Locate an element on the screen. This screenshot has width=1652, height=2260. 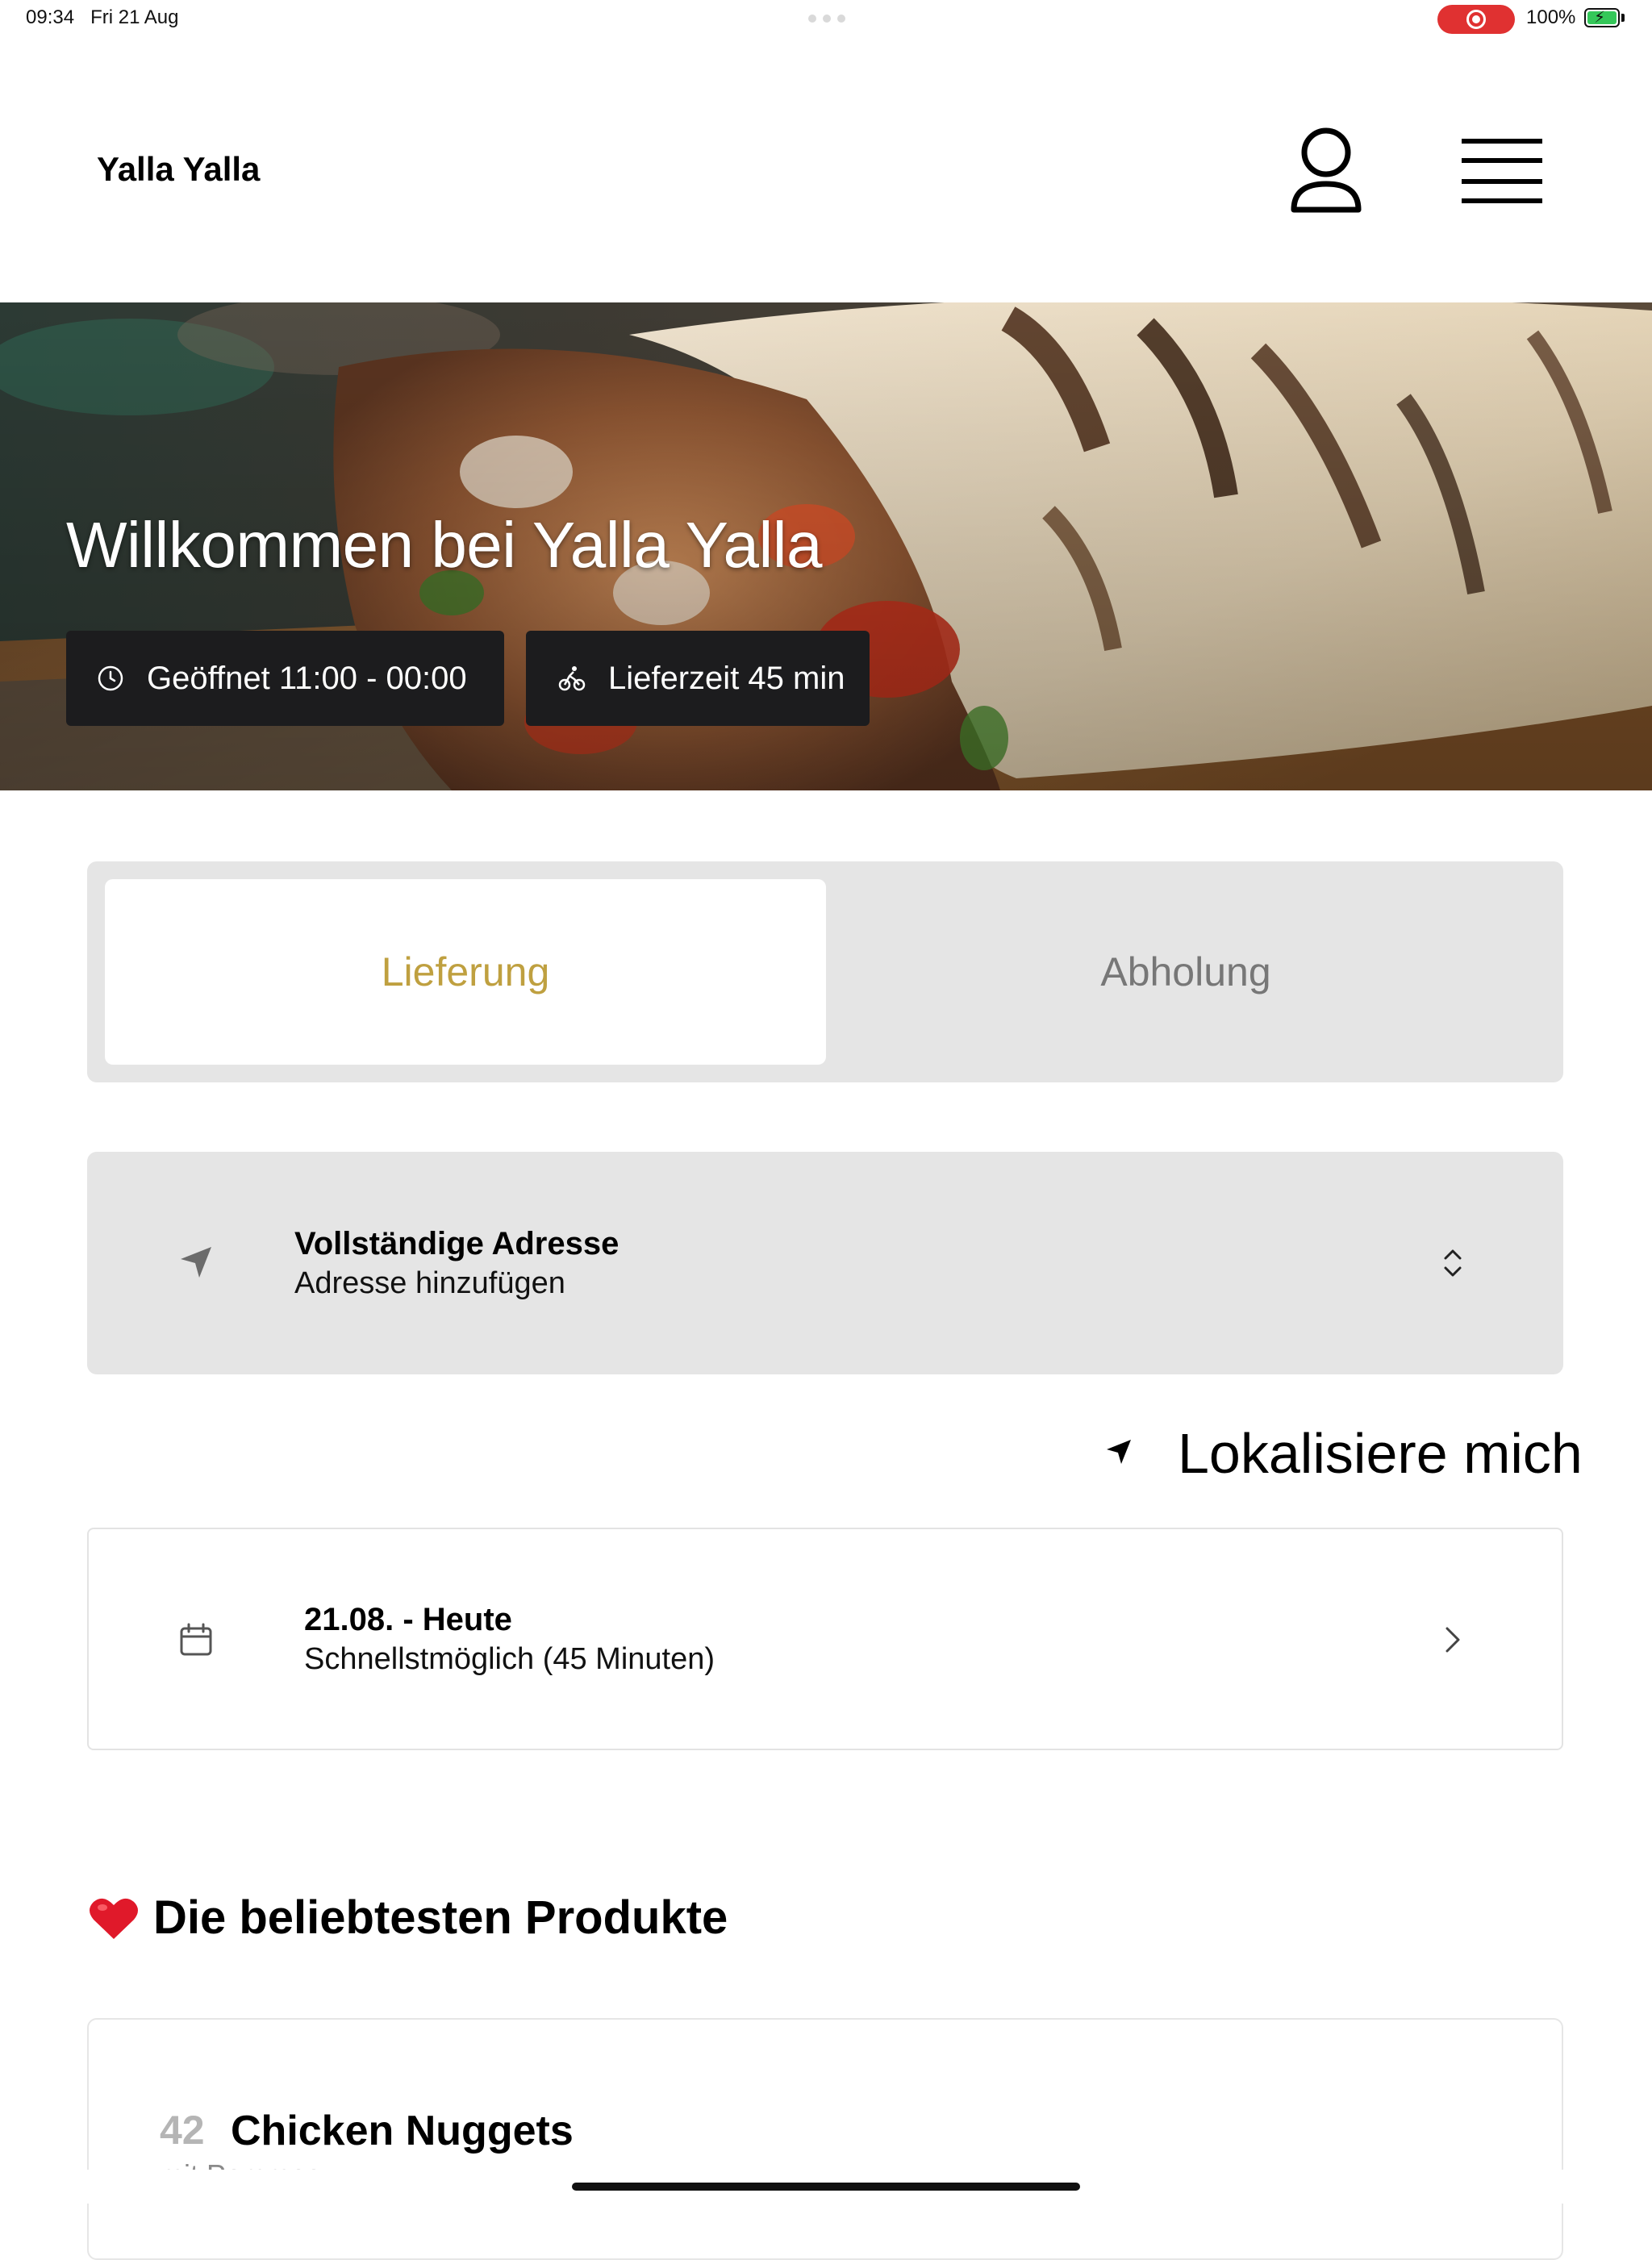
chevron-right-icon is located at coordinates (1453, 1641).